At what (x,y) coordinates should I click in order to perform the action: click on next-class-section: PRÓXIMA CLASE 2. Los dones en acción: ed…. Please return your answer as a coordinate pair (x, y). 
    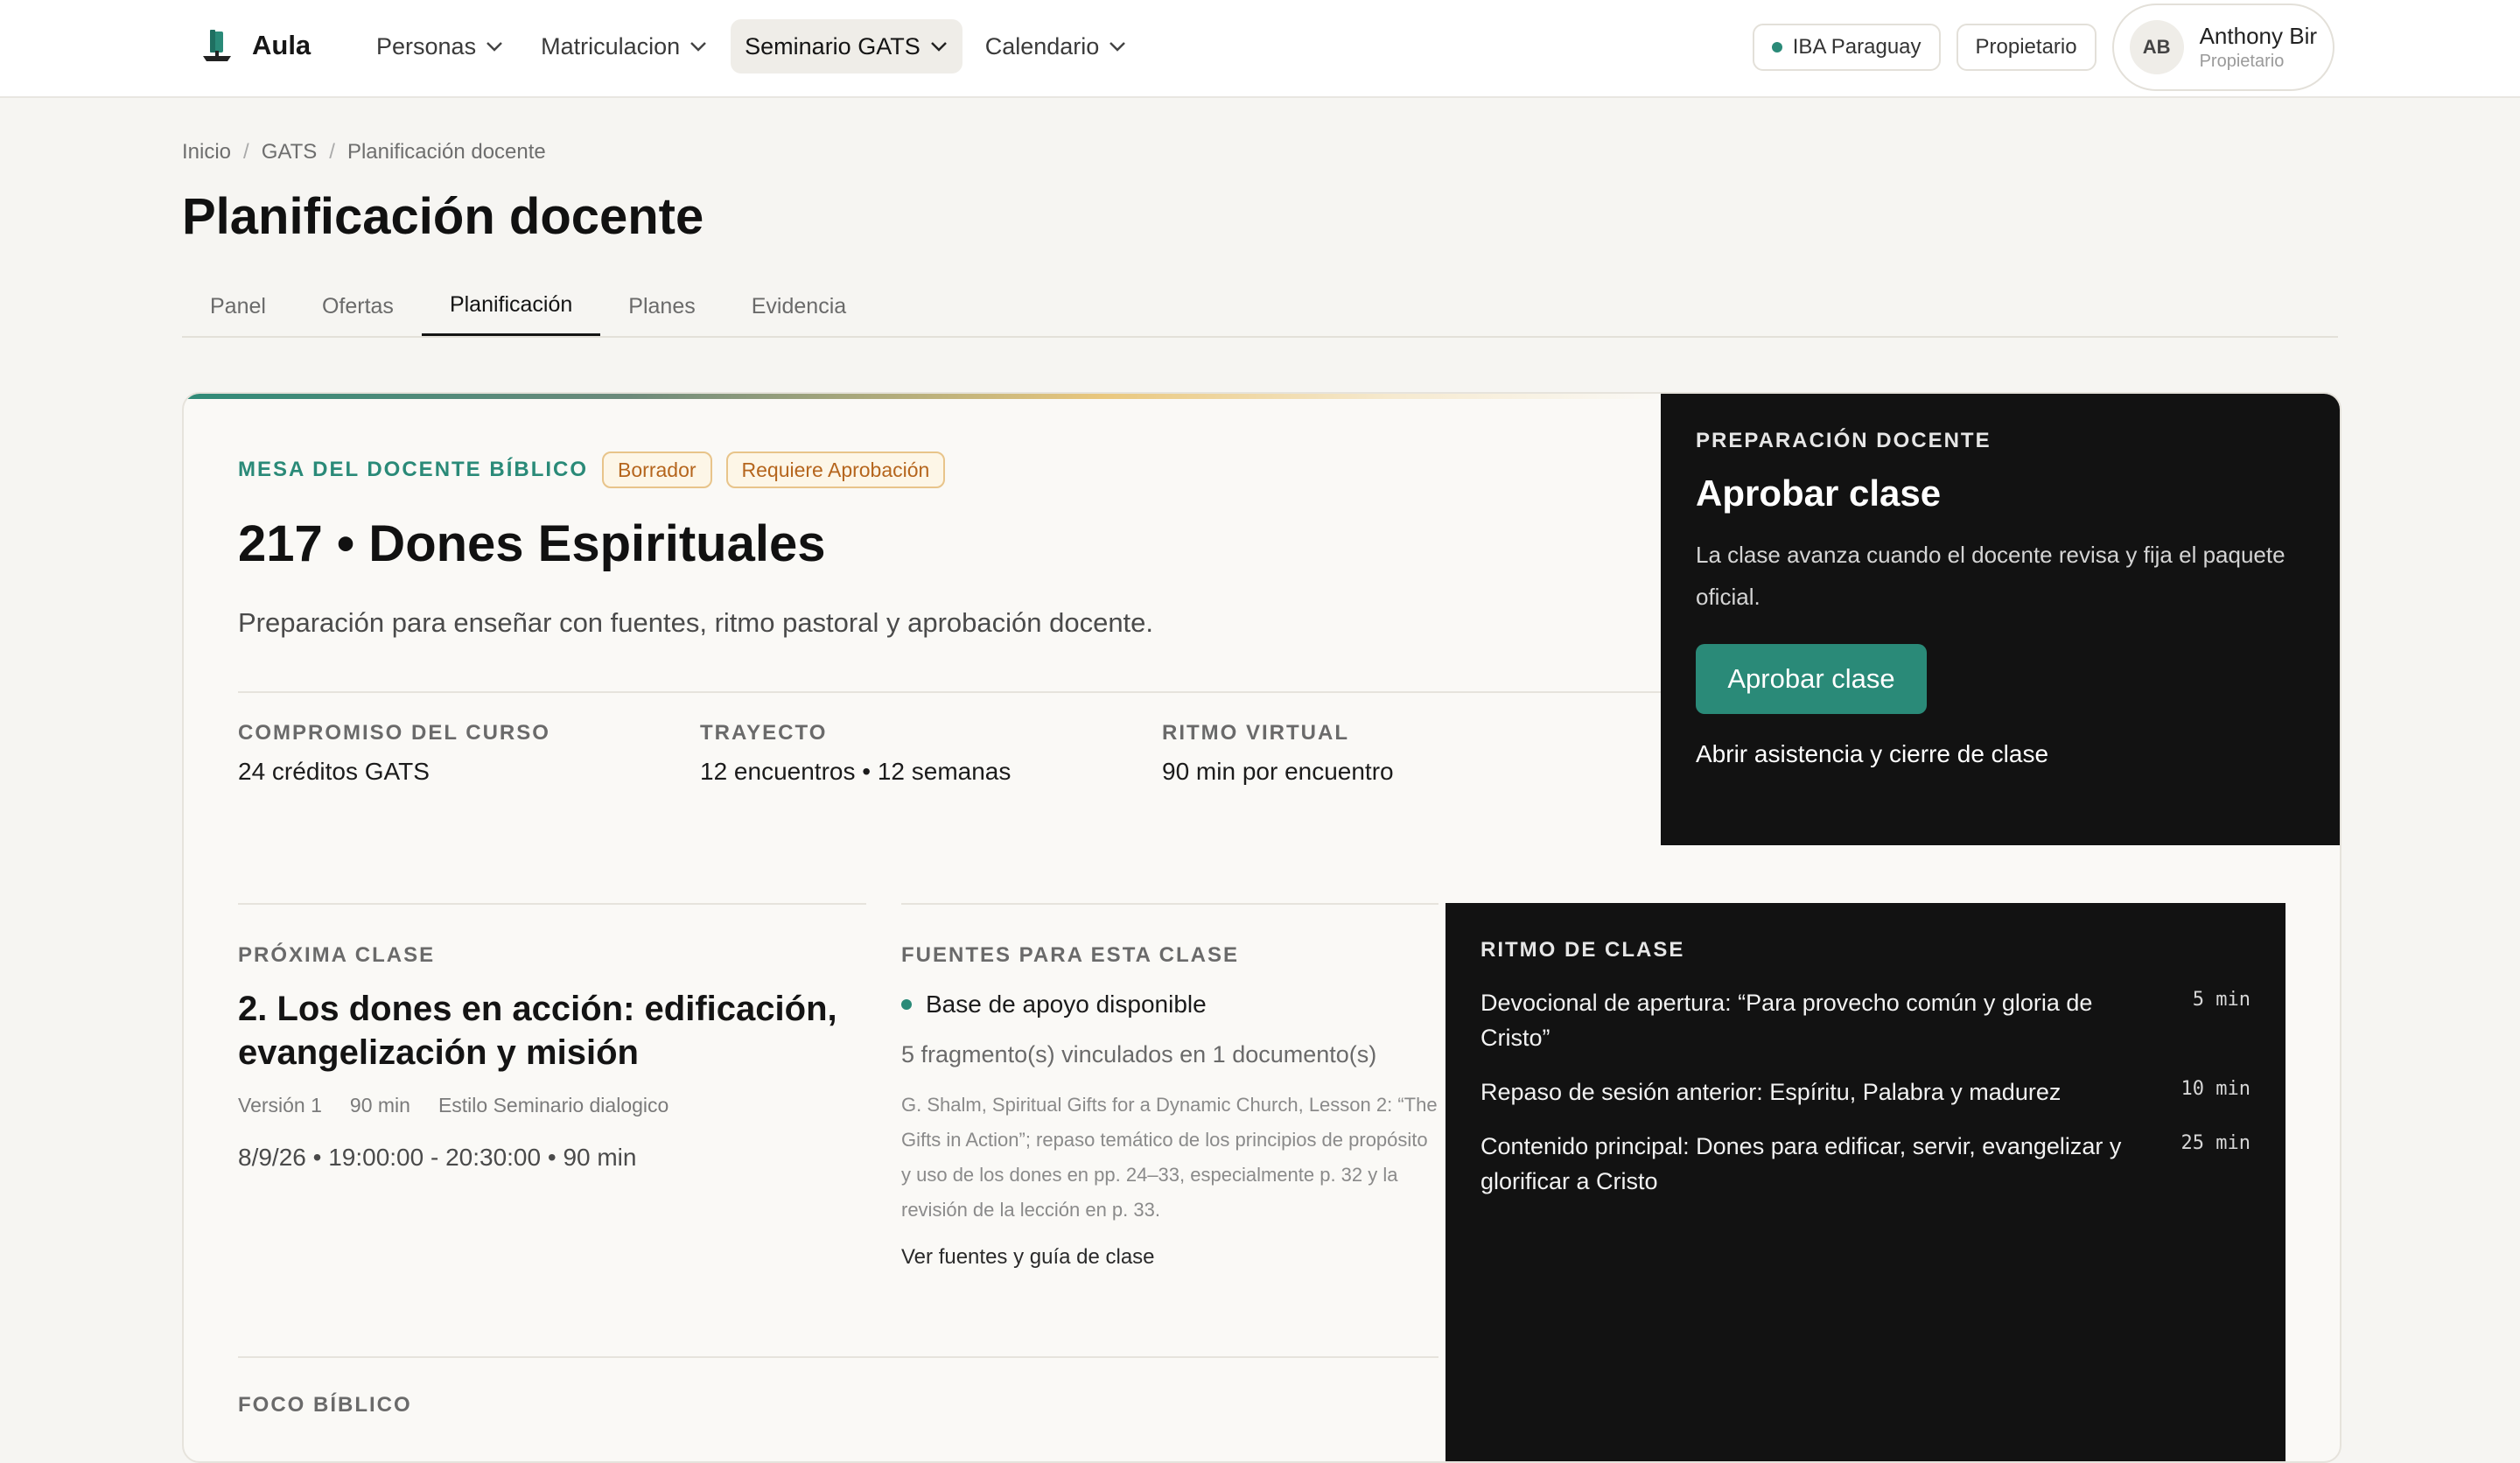
    Looking at the image, I should click on (552, 1037).